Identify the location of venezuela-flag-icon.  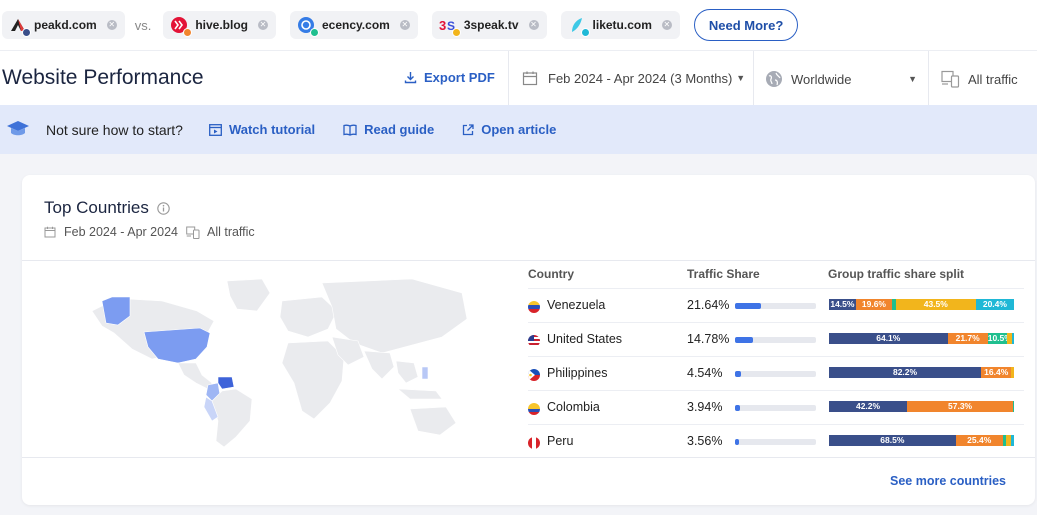
(534, 307).